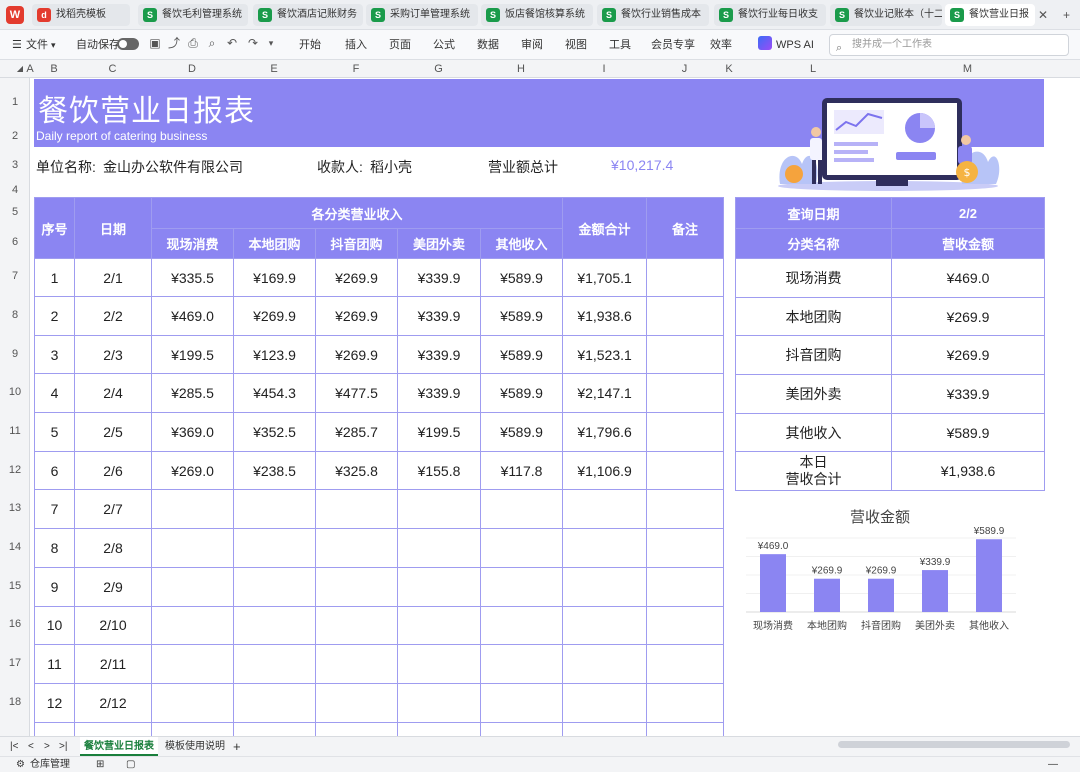 Image resolution: width=1080 pixels, height=772 pixels. Describe the element at coordinates (990, 15) in the screenshot. I see `document-tab: S 餐饮营业日报` at that location.